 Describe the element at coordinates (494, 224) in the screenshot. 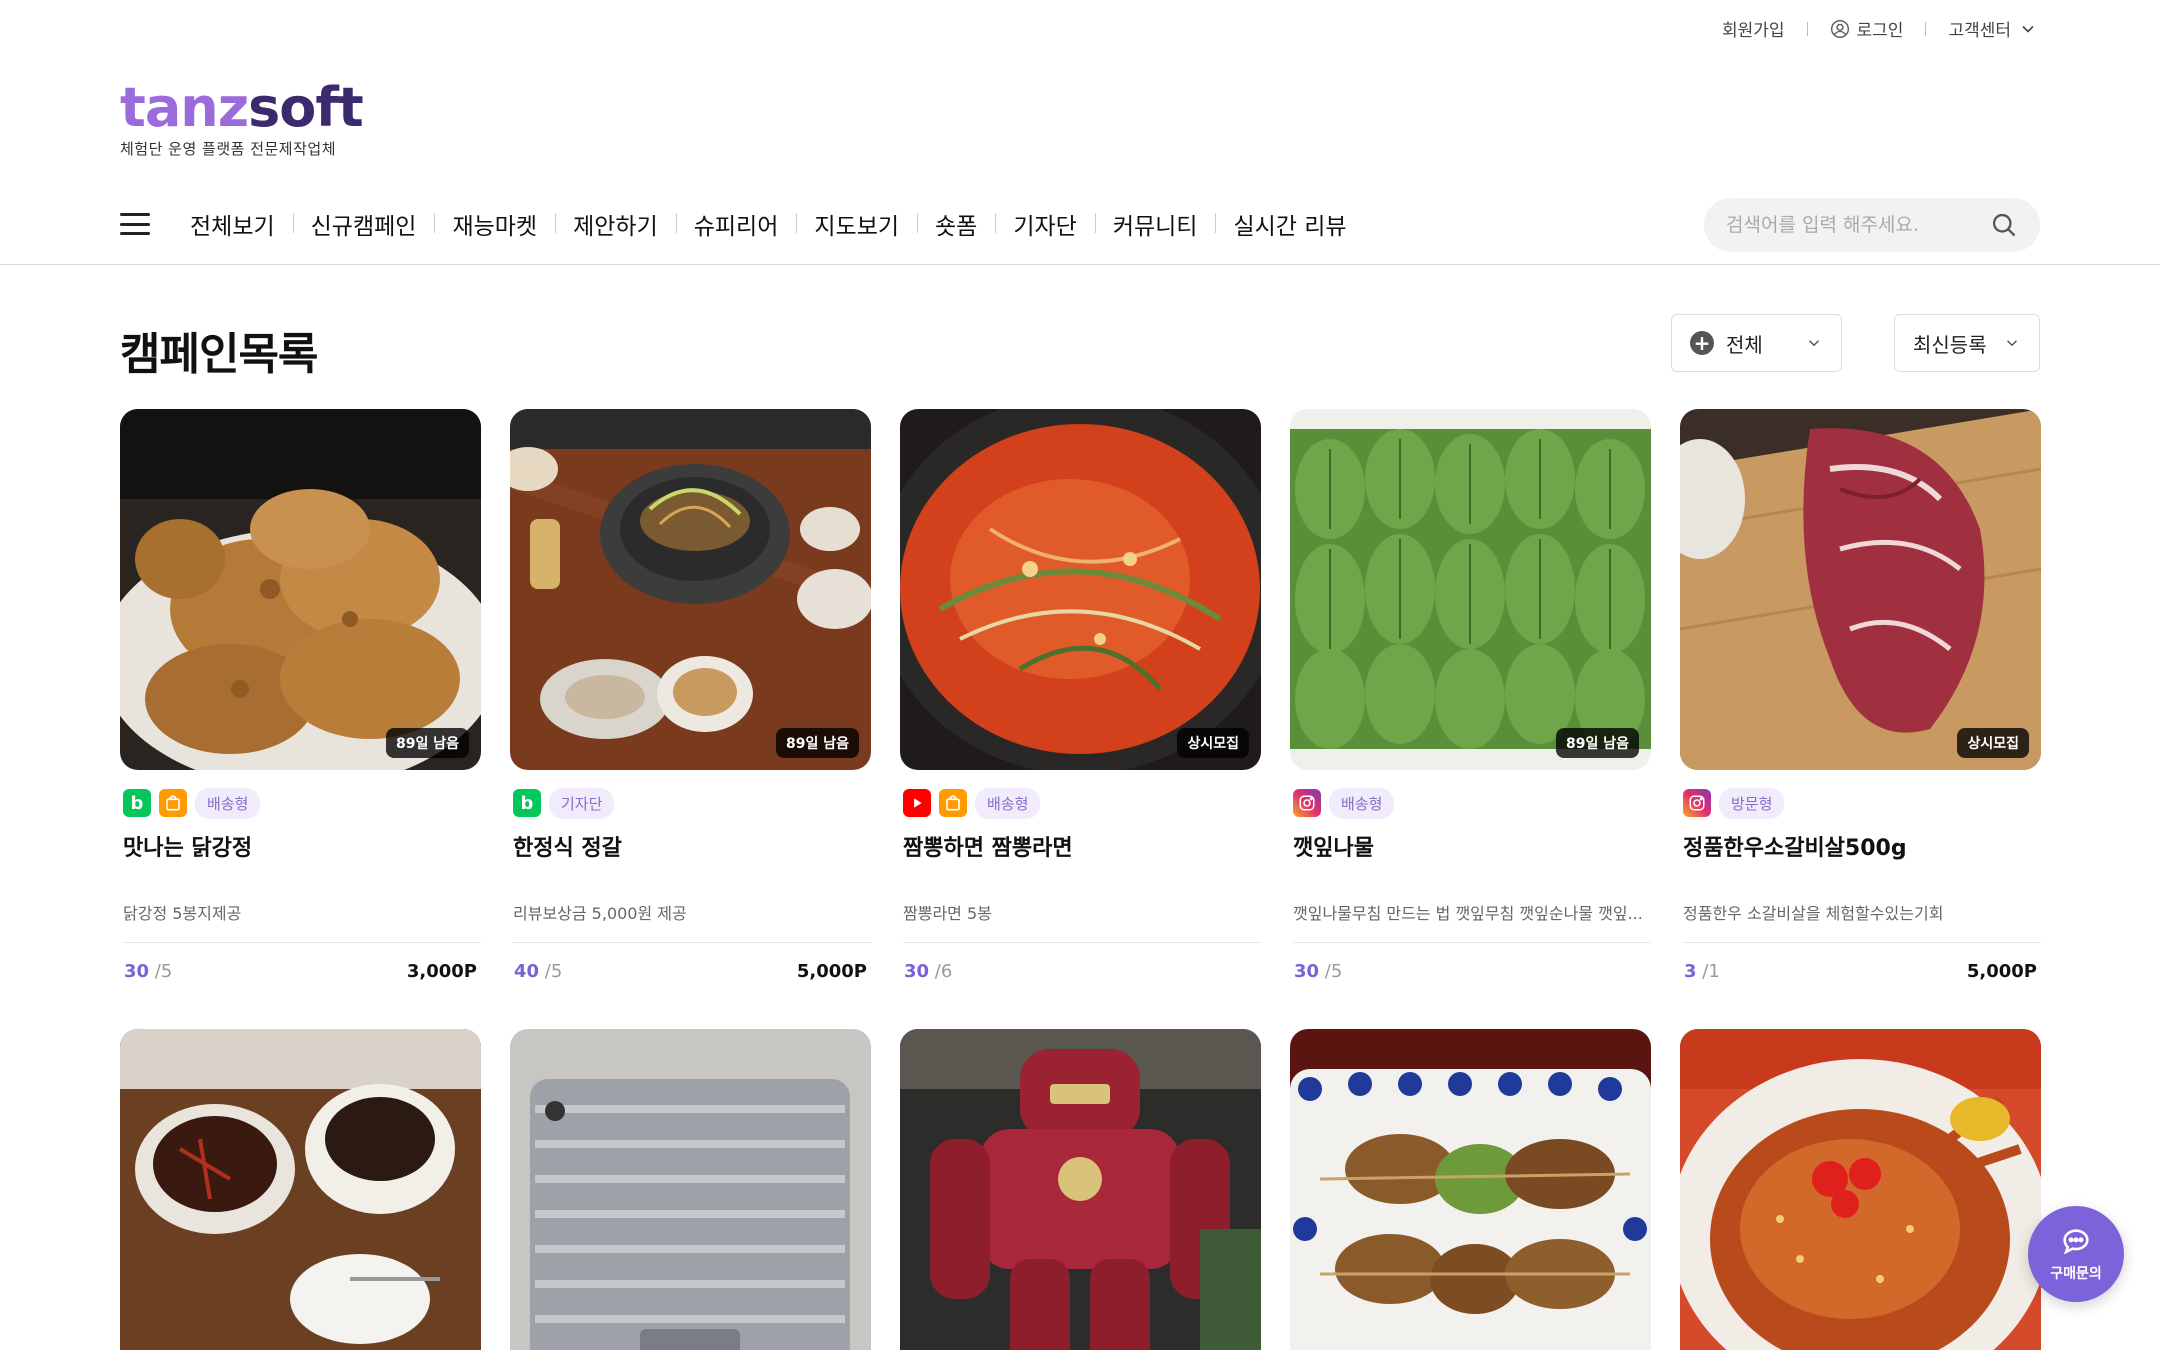

I see `nav-item-talent-market: 재능마켓` at that location.